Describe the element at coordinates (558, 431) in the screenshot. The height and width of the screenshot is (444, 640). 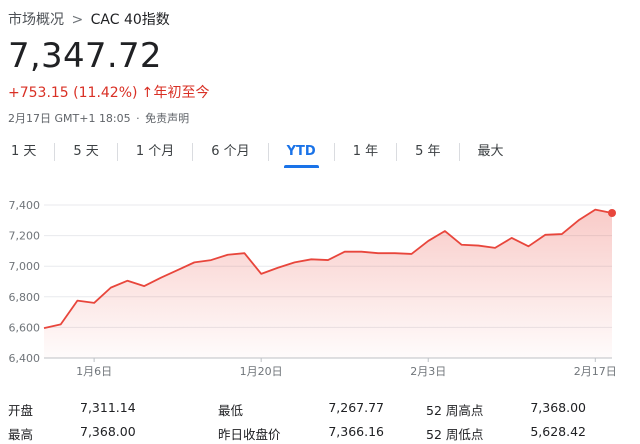
I see `52-week-low-value: 5,628.42` at that location.